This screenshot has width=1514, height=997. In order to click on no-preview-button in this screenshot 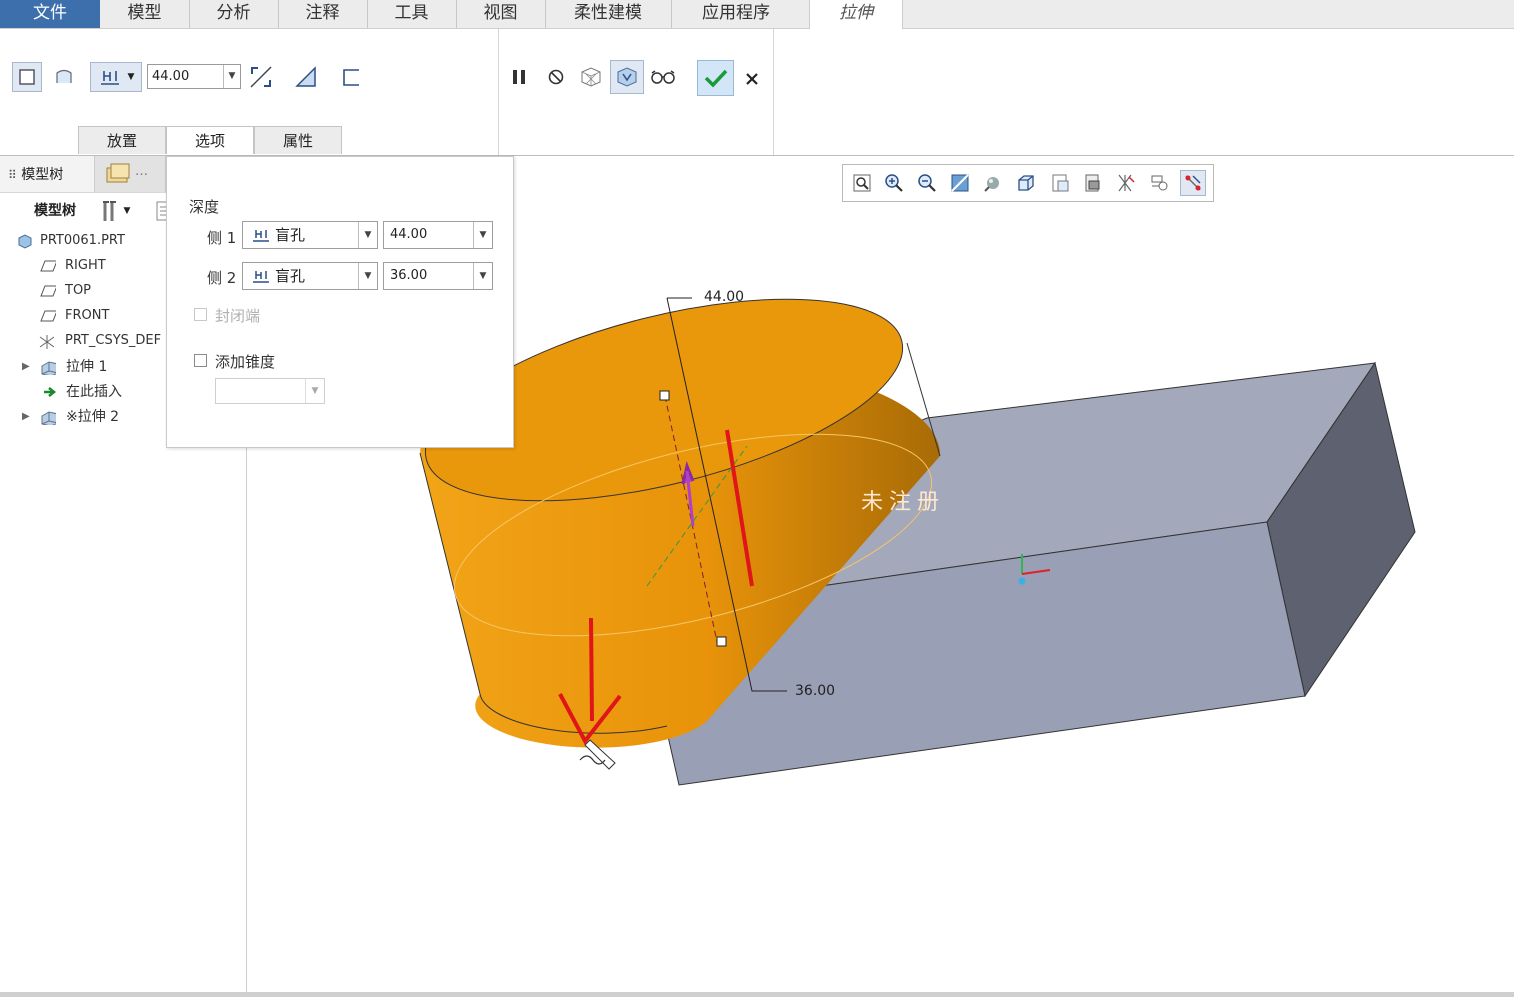, I will do `click(556, 77)`.